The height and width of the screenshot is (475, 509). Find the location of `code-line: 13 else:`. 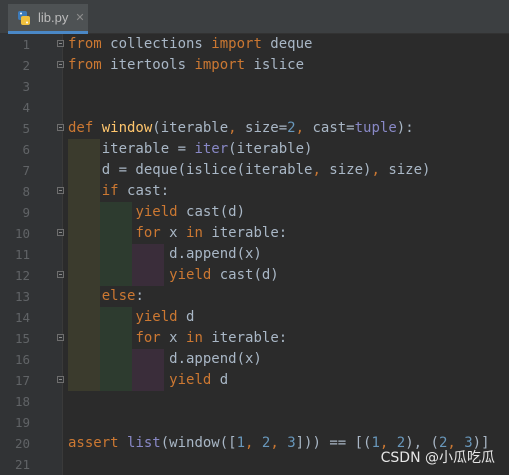

code-line: 13 else: is located at coordinates (254, 296).